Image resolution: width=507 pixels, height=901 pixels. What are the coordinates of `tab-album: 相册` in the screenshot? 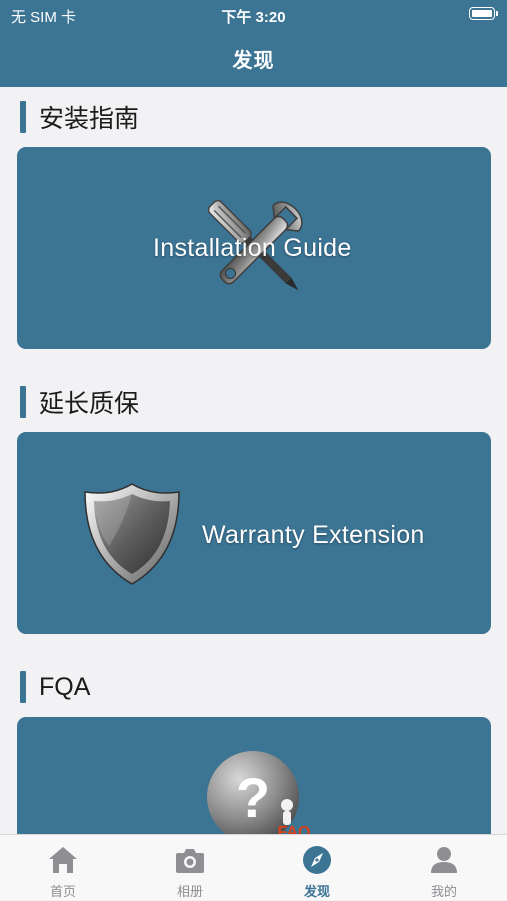 It's located at (190, 868).